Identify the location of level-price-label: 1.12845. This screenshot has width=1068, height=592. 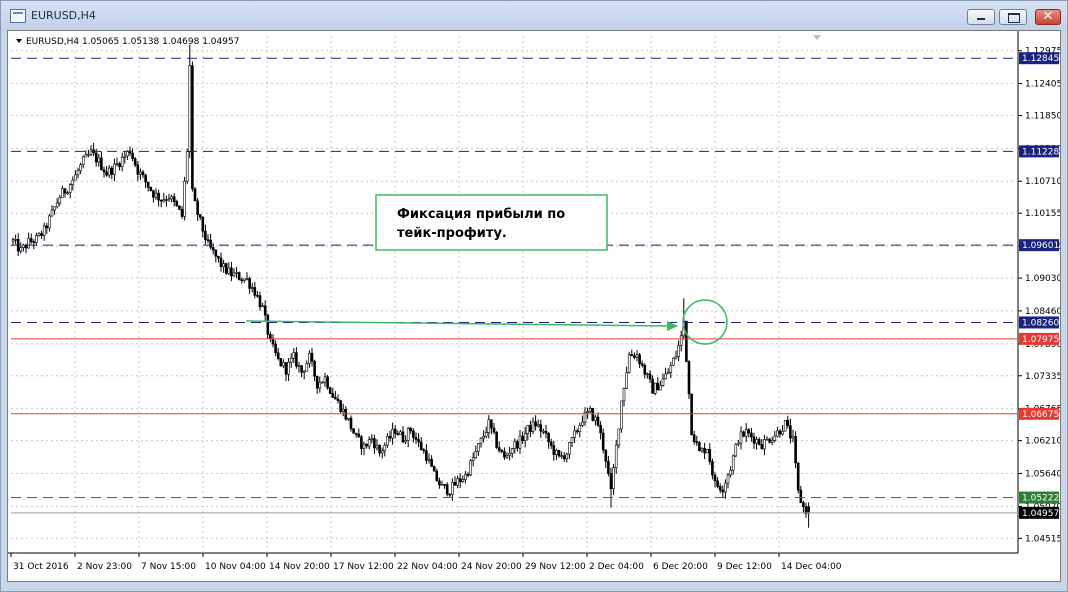
(1040, 59).